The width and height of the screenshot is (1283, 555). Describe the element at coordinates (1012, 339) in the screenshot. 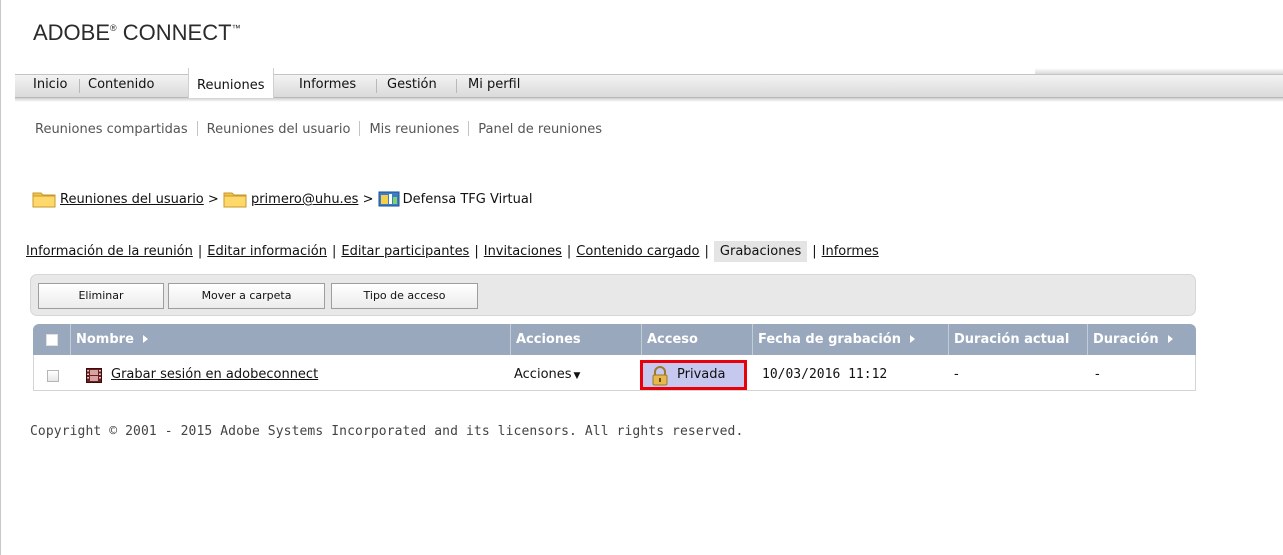

I see `column-header-duracion-actual: Duración actual` at that location.